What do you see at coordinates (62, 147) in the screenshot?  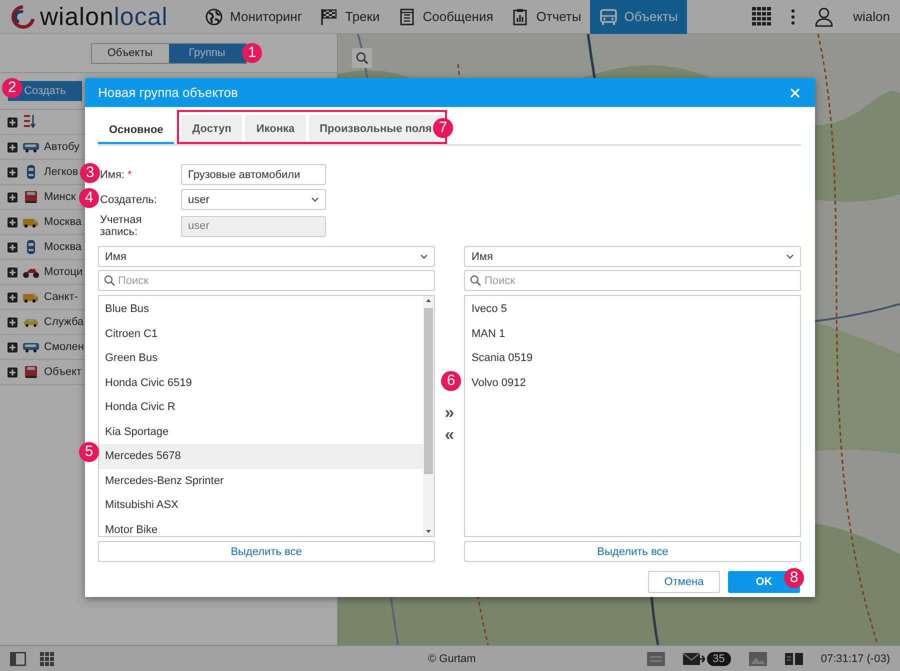 I see `group-name: Автобу` at bounding box center [62, 147].